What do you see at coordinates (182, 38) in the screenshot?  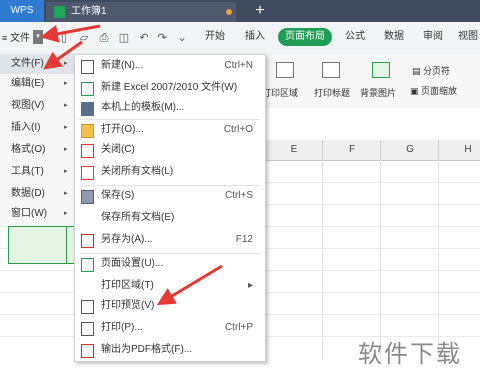 I see `customize-icon: ⌄` at bounding box center [182, 38].